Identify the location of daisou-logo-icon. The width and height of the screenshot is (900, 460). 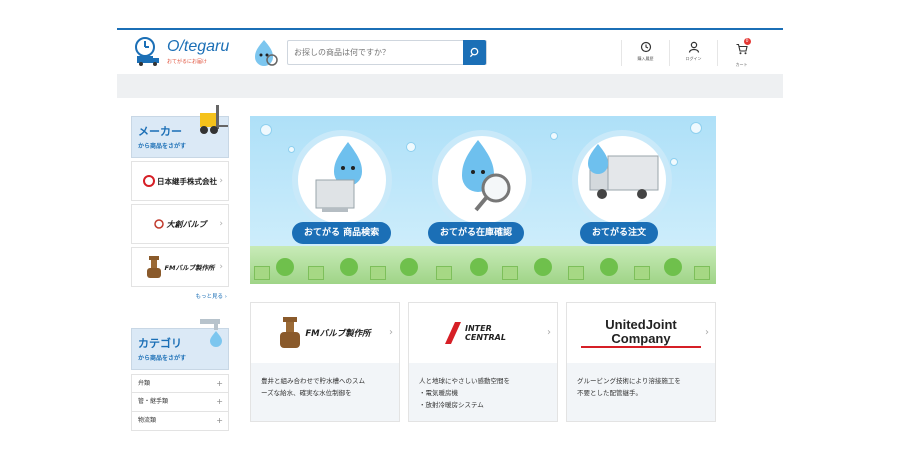
(158, 224).